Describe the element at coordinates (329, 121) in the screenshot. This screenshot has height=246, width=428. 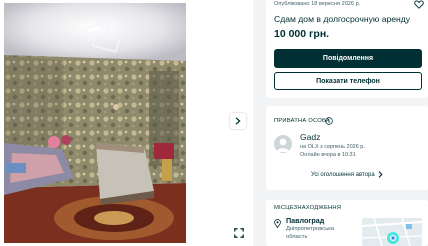
I see `info-icon` at that location.